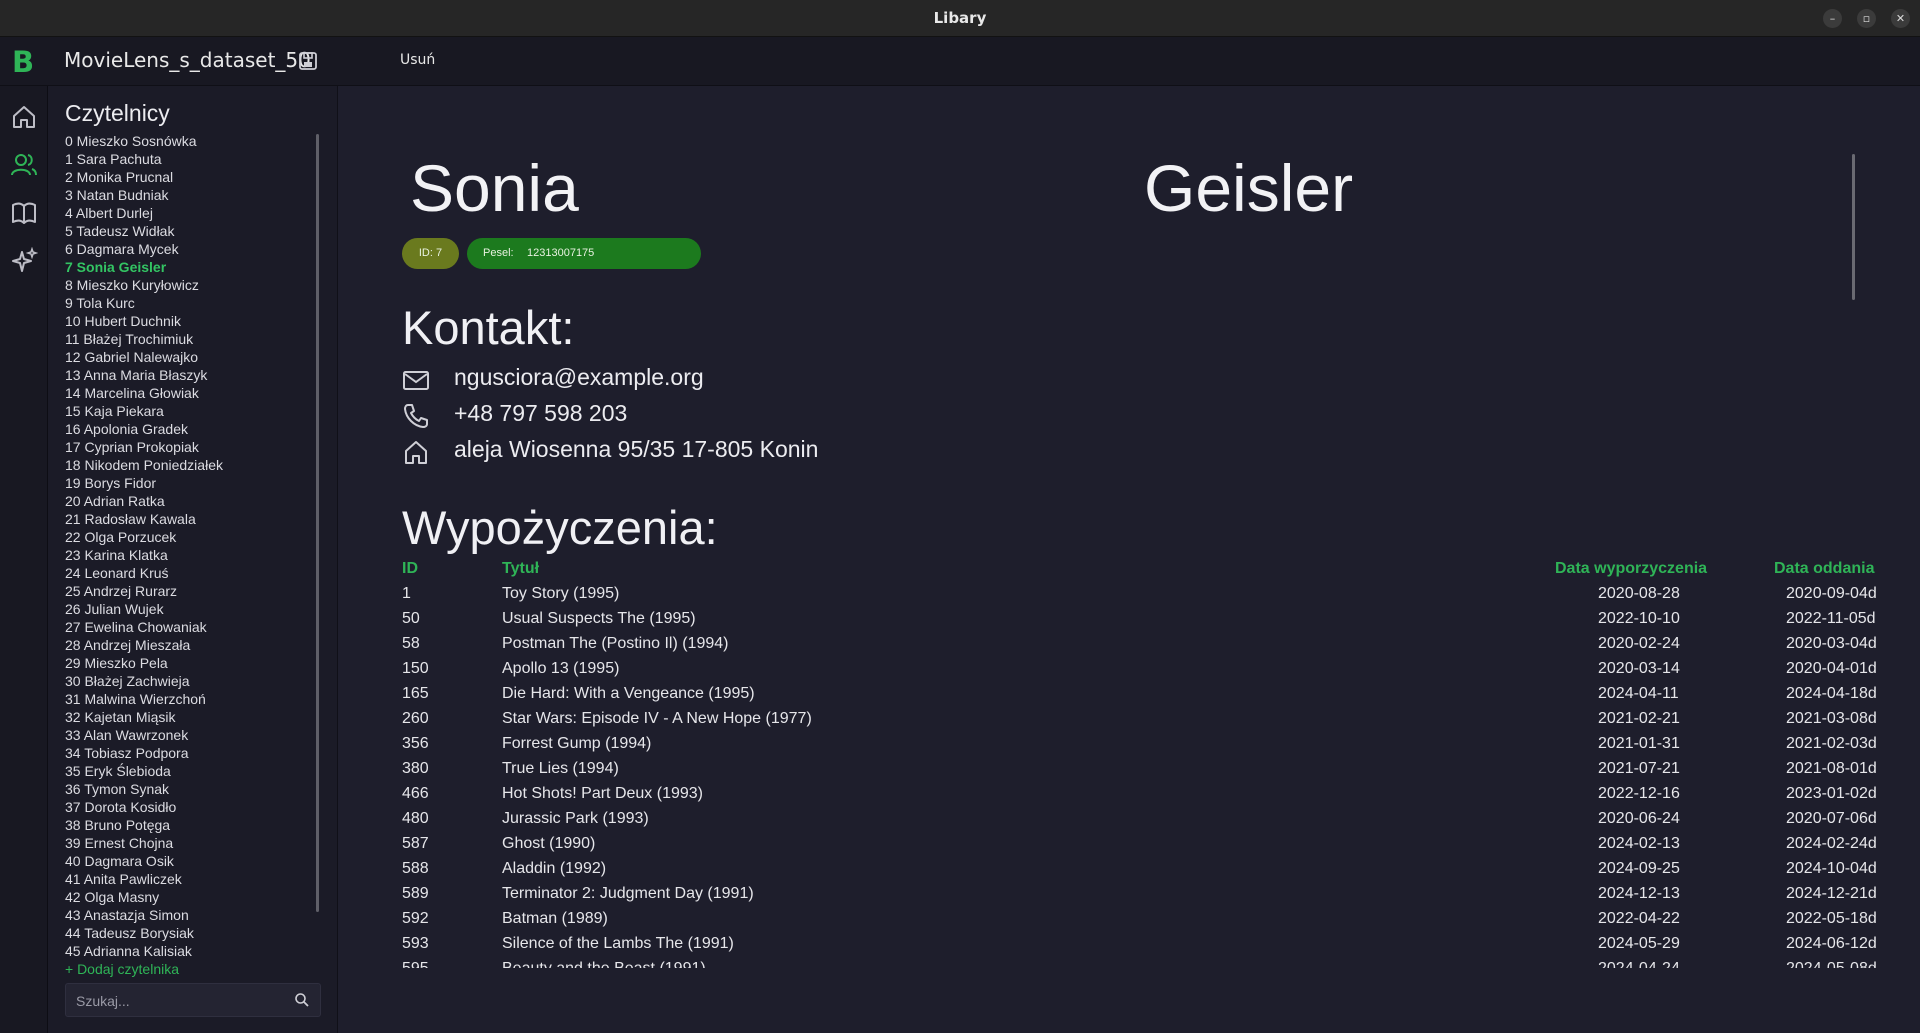 The width and height of the screenshot is (1920, 1033). Describe the element at coordinates (190, 861) in the screenshot. I see `reader-list-item: 40 Dagmara Osik` at that location.